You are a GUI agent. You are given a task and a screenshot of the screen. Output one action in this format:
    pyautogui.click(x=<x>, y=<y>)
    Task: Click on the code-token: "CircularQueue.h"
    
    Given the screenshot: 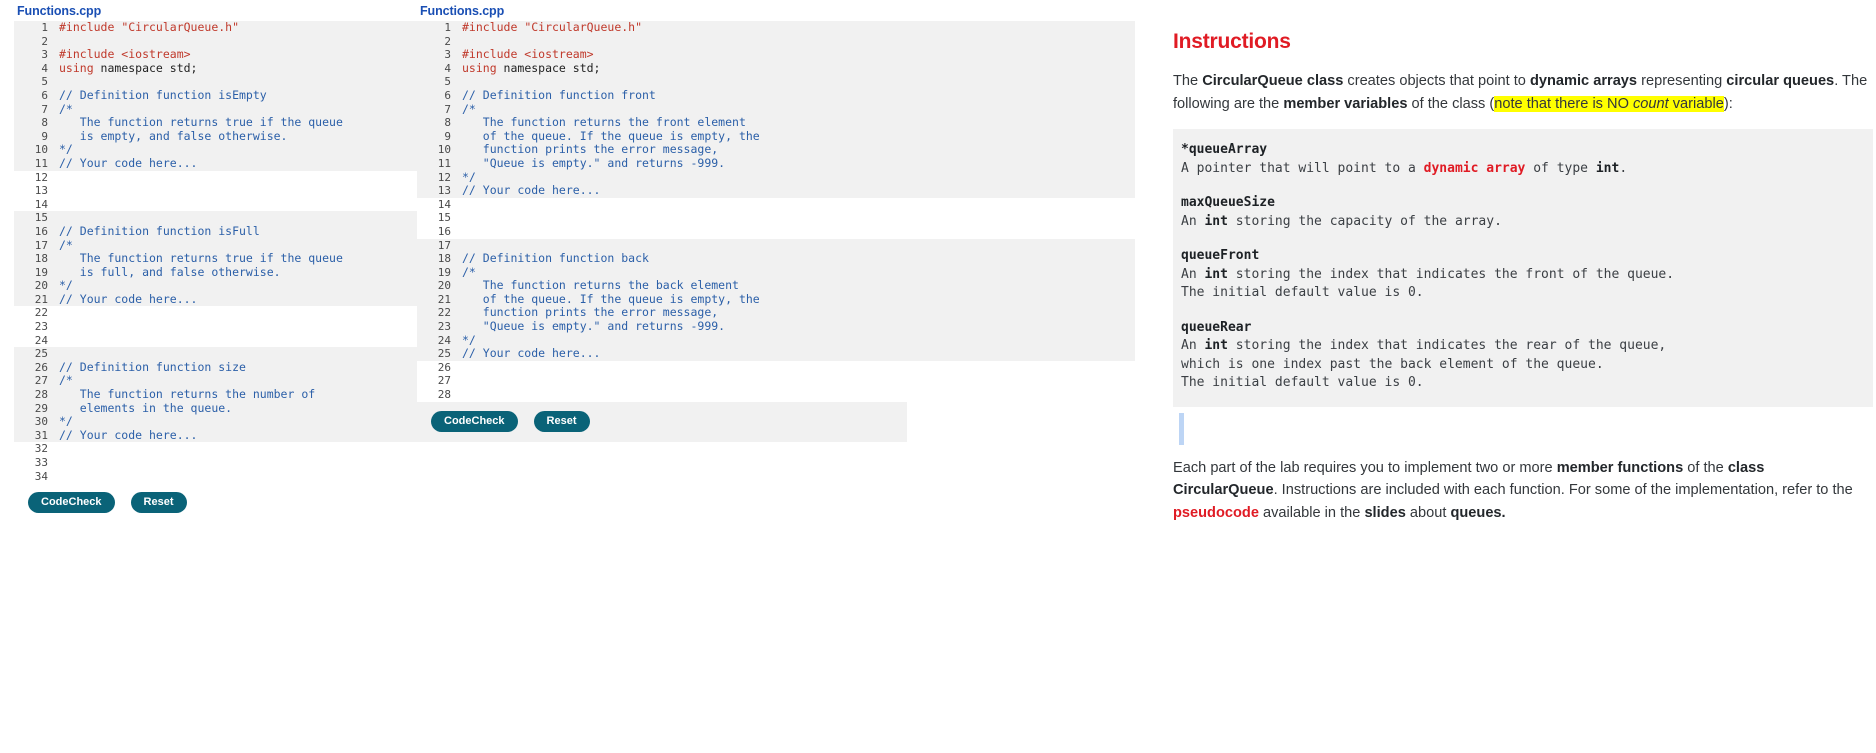 What is the action you would take?
    pyautogui.click(x=180, y=27)
    